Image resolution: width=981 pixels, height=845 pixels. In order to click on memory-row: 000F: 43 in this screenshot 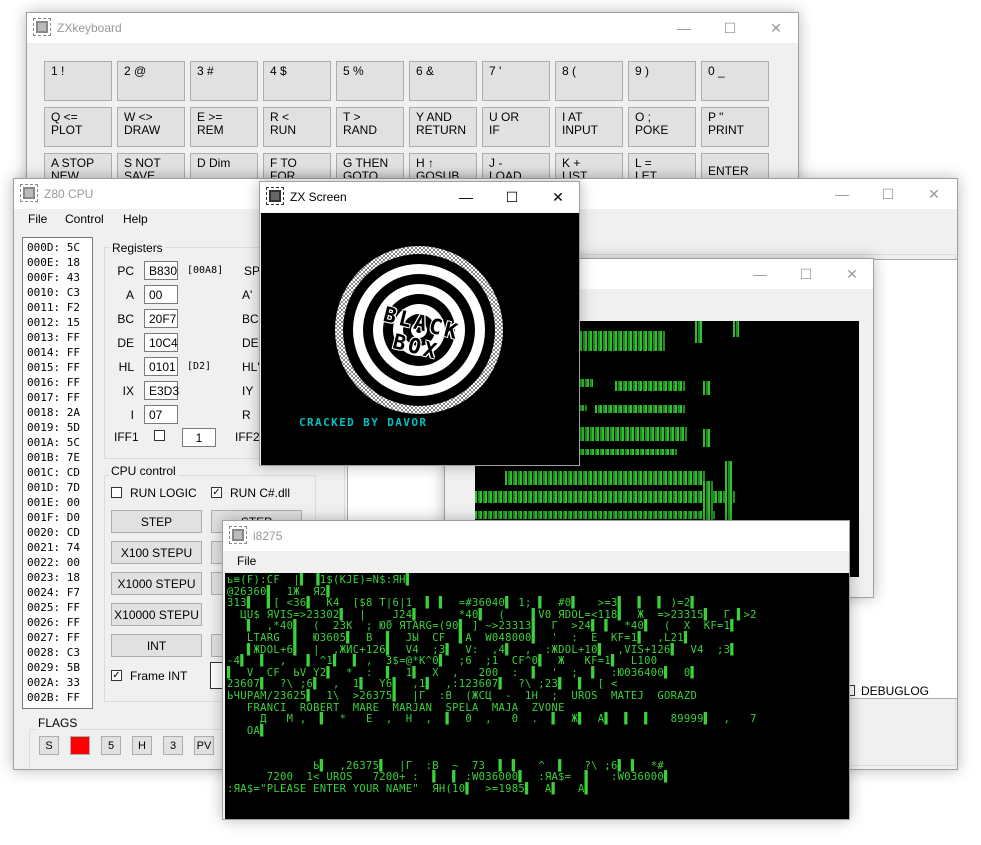, I will do `click(59, 277)`.